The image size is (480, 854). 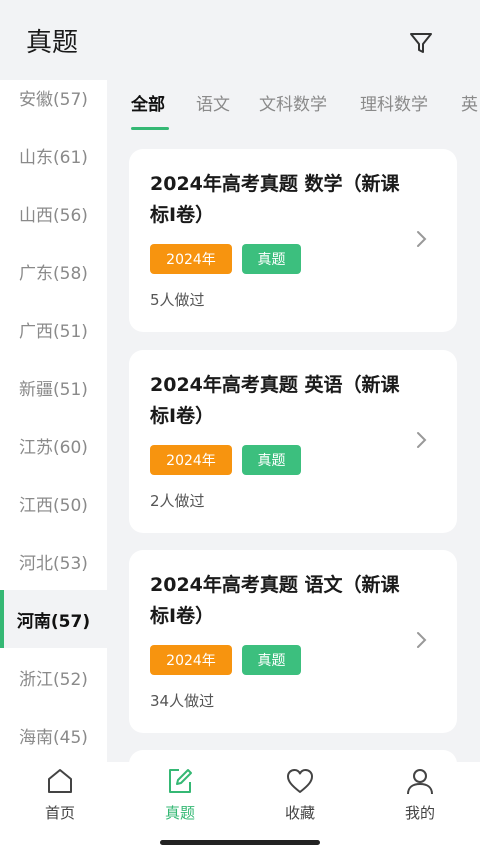 What do you see at coordinates (293, 441) in the screenshot?
I see `exam-card: 2024年高考真题 英语（新课标I卷） 2024年 真题 2人做过` at bounding box center [293, 441].